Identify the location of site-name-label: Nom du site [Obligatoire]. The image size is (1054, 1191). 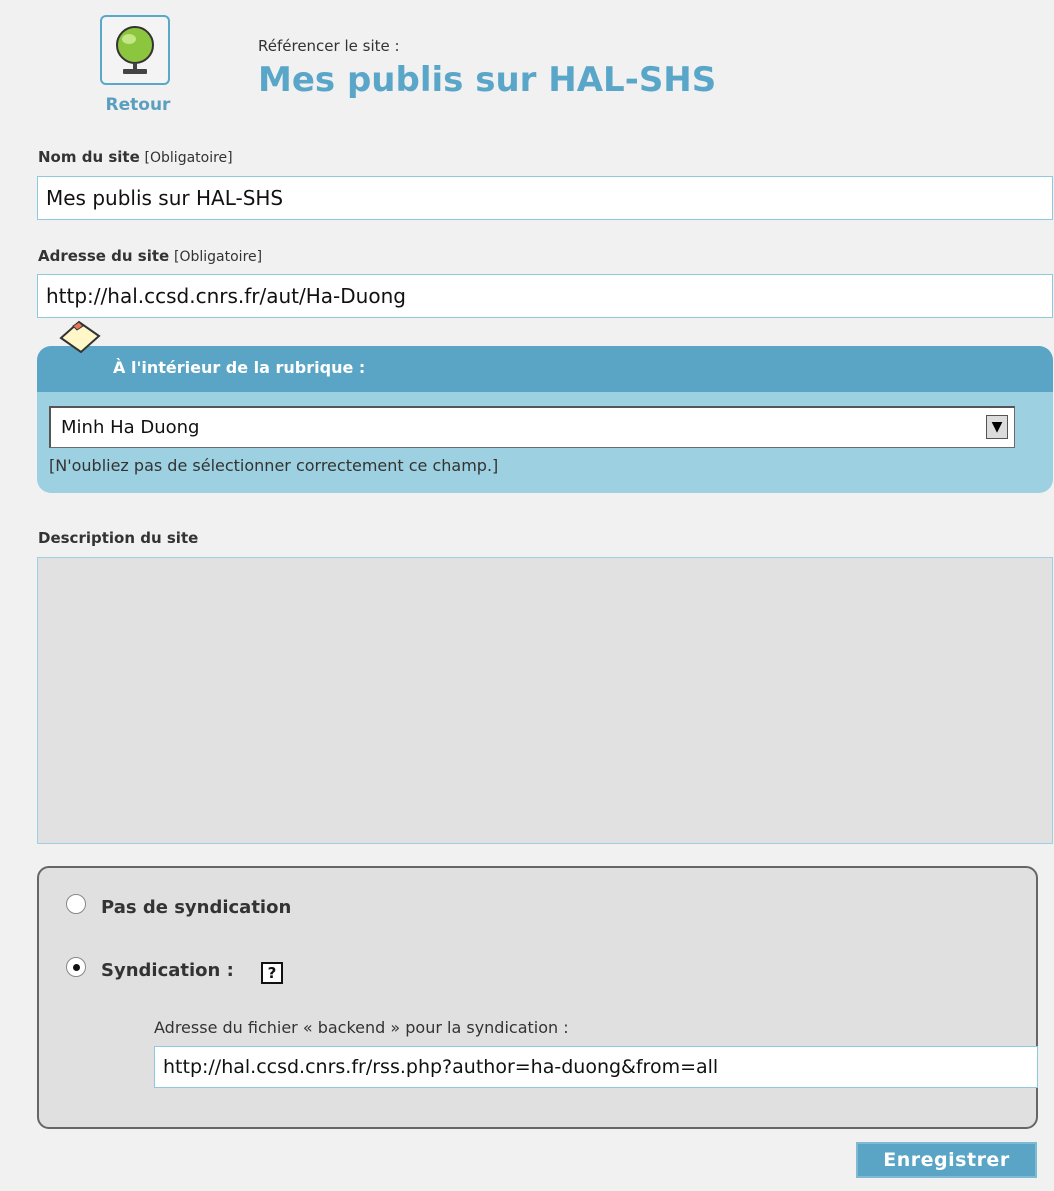
(135, 157).